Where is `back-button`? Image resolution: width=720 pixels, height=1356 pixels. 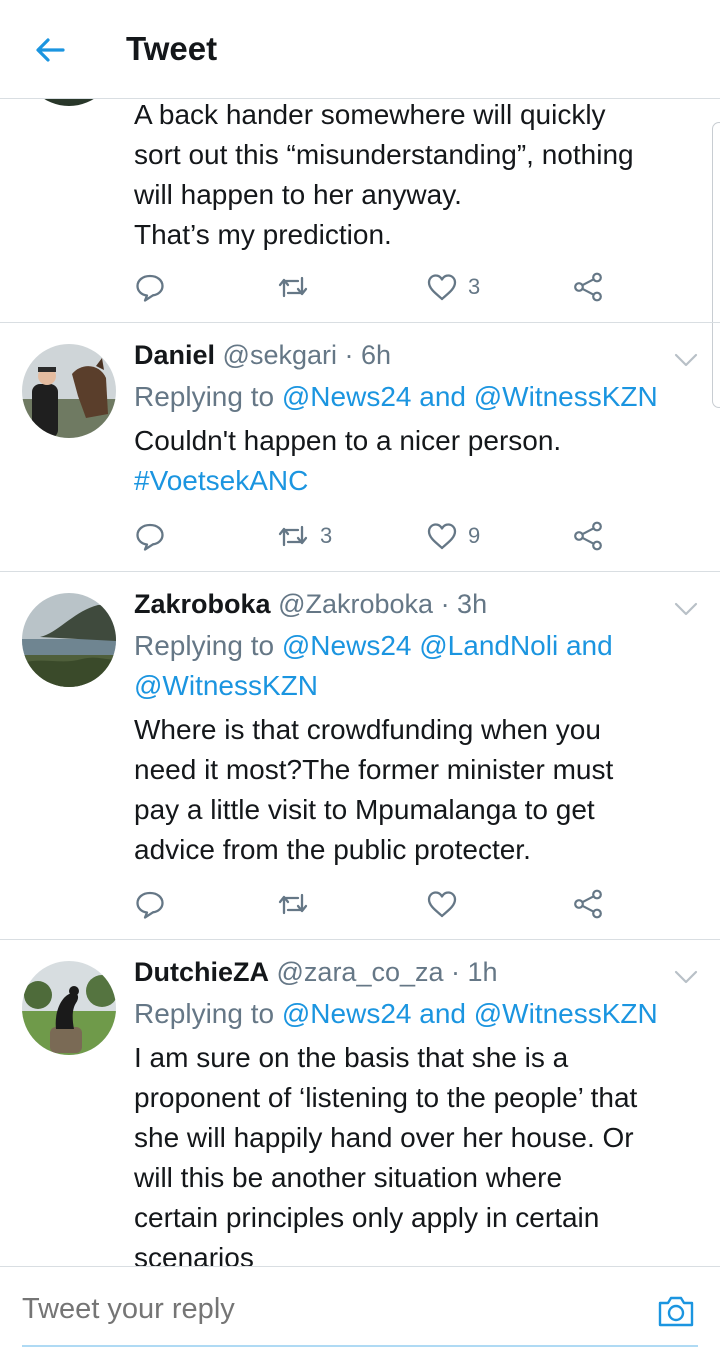
back-button is located at coordinates (50, 50).